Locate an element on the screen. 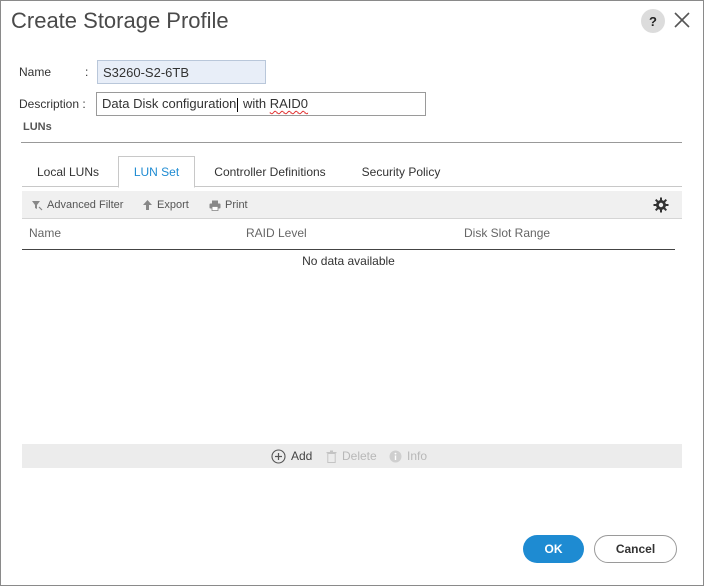 The image size is (704, 586). info-button: Info is located at coordinates (408, 456).